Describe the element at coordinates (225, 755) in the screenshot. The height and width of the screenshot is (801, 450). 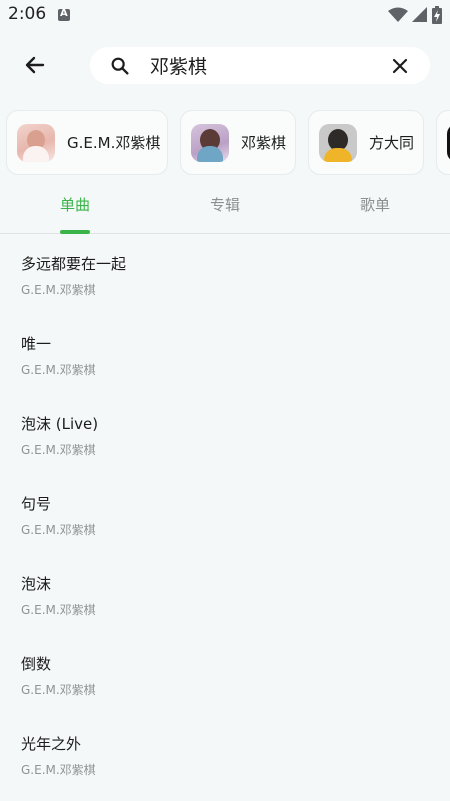
I see `list-item: 光年之外 G.E.M.邓紫棋` at that location.